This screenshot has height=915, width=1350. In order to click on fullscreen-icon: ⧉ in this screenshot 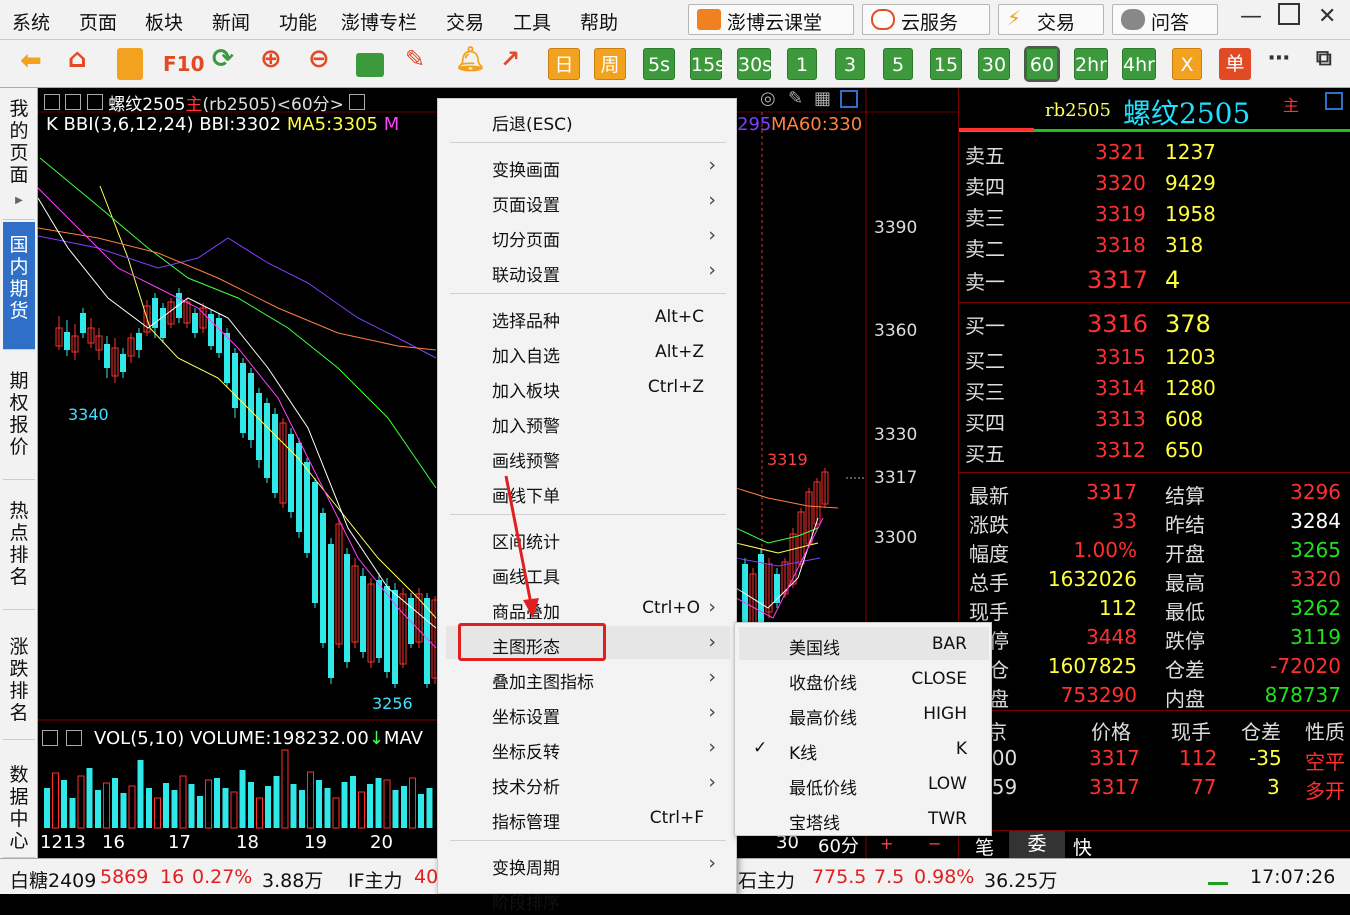, I will do `click(1331, 62)`.